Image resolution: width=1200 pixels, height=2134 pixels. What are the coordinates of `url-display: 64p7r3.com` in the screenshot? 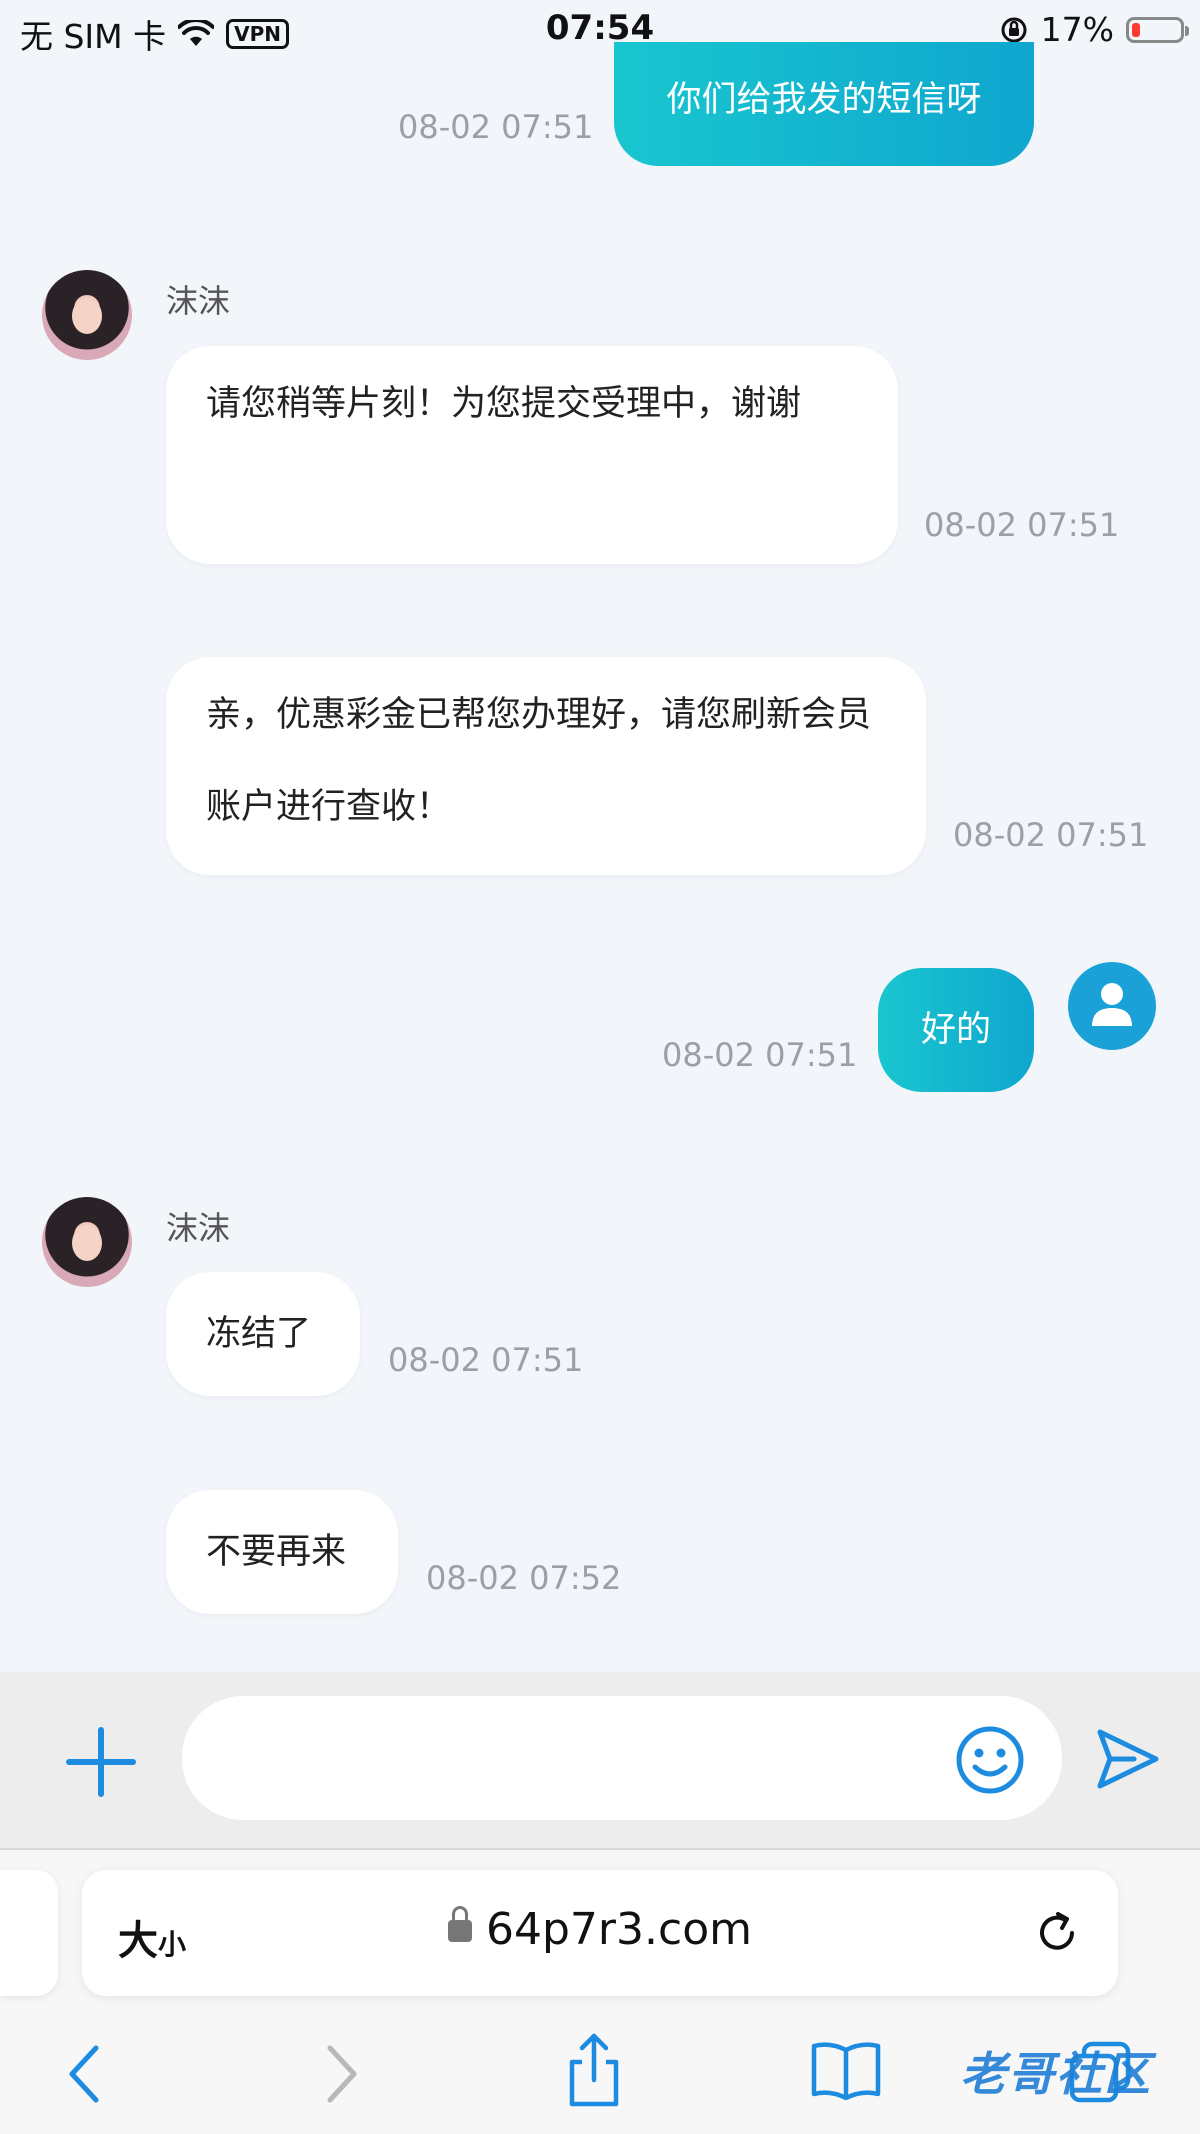 It's located at (600, 1929).